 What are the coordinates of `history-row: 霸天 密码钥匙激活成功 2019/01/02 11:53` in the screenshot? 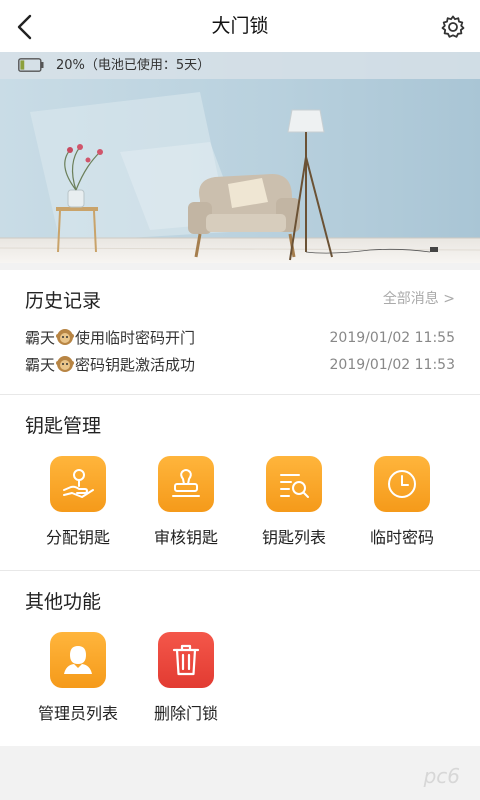 It's located at (240, 365).